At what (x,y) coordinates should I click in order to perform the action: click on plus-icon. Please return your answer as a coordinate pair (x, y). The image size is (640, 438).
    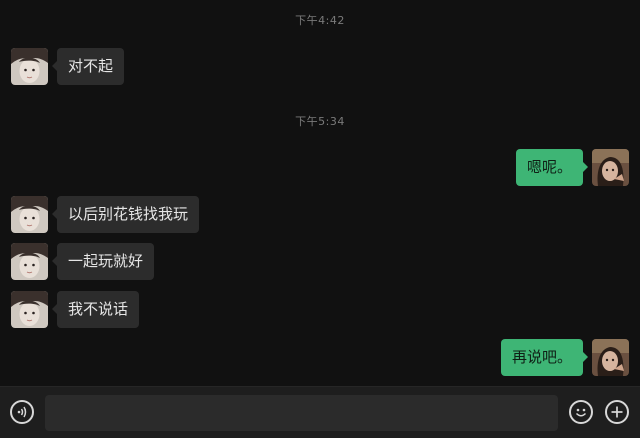
    Looking at the image, I should click on (617, 412).